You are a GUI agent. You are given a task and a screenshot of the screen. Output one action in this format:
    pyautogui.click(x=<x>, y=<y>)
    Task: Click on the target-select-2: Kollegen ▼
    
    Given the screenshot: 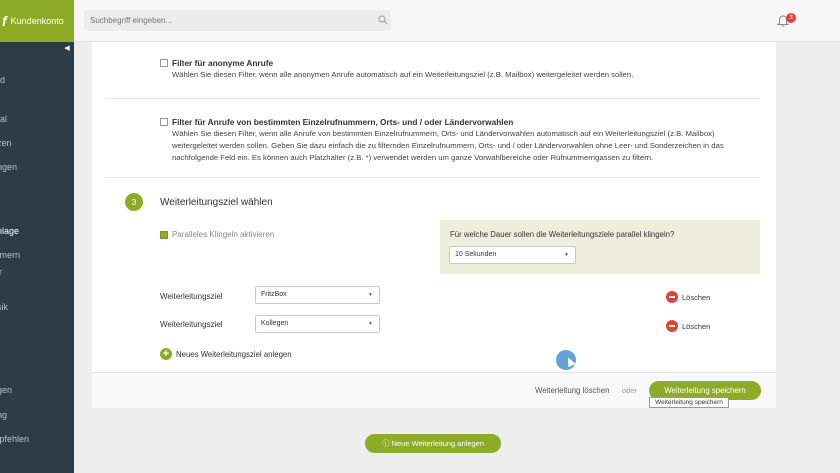 What is the action you would take?
    pyautogui.click(x=317, y=324)
    